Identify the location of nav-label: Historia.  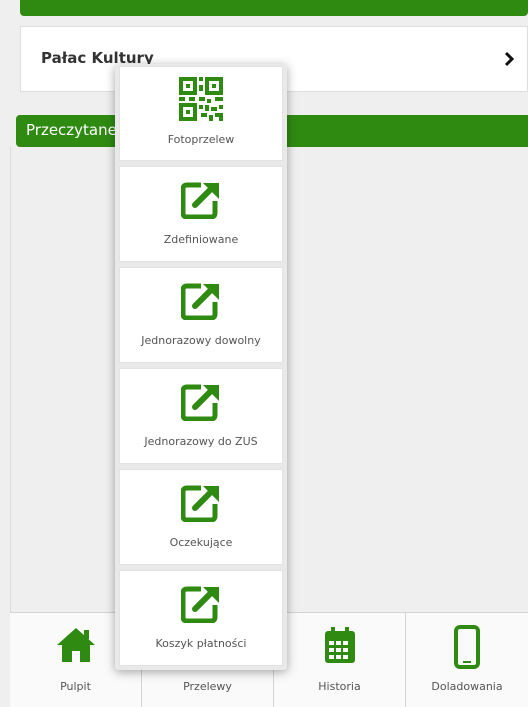
(339, 686).